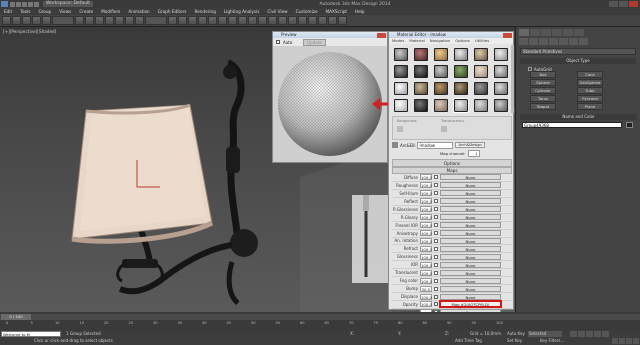 The width and height of the screenshot is (640, 345). What do you see at coordinates (553, 41) in the screenshot?
I see `cameras-icon` at bounding box center [553, 41].